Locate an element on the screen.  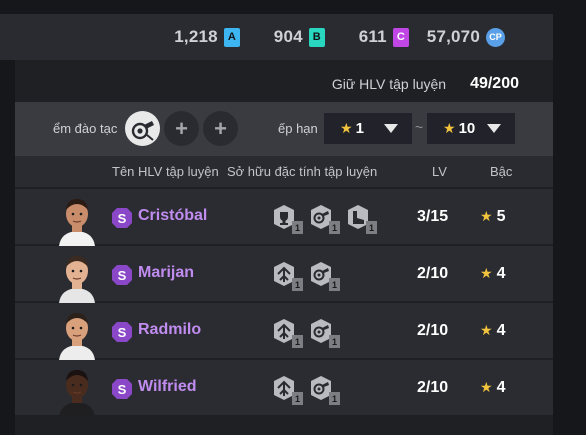
training-slot-3: + is located at coordinates (220, 128).